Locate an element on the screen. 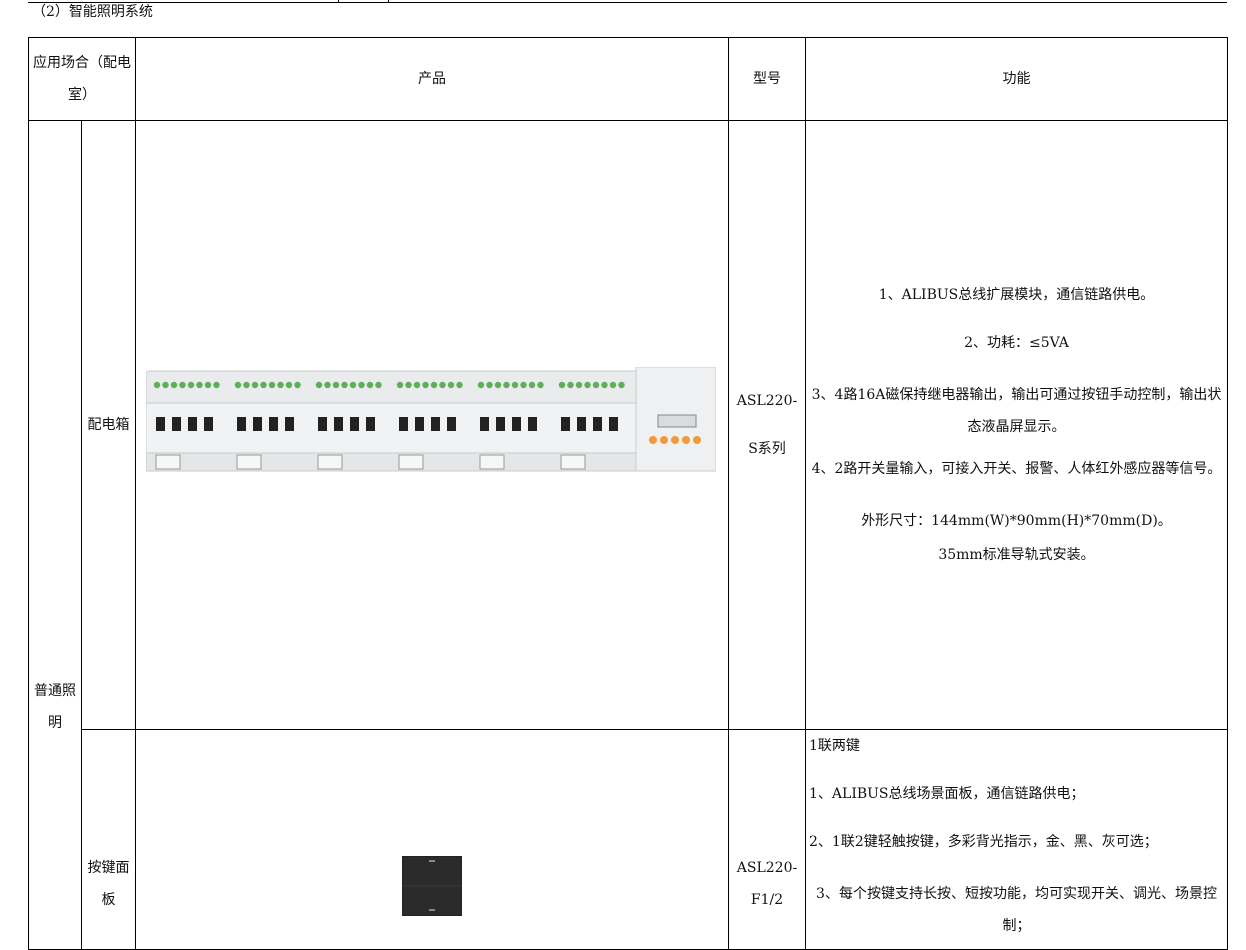 The image size is (1246, 950). function-line: 3、4路16A磁保持继电器输出，输出可通过按钮手动控制，输出状态液晶屏显示。 is located at coordinates (1016, 411).